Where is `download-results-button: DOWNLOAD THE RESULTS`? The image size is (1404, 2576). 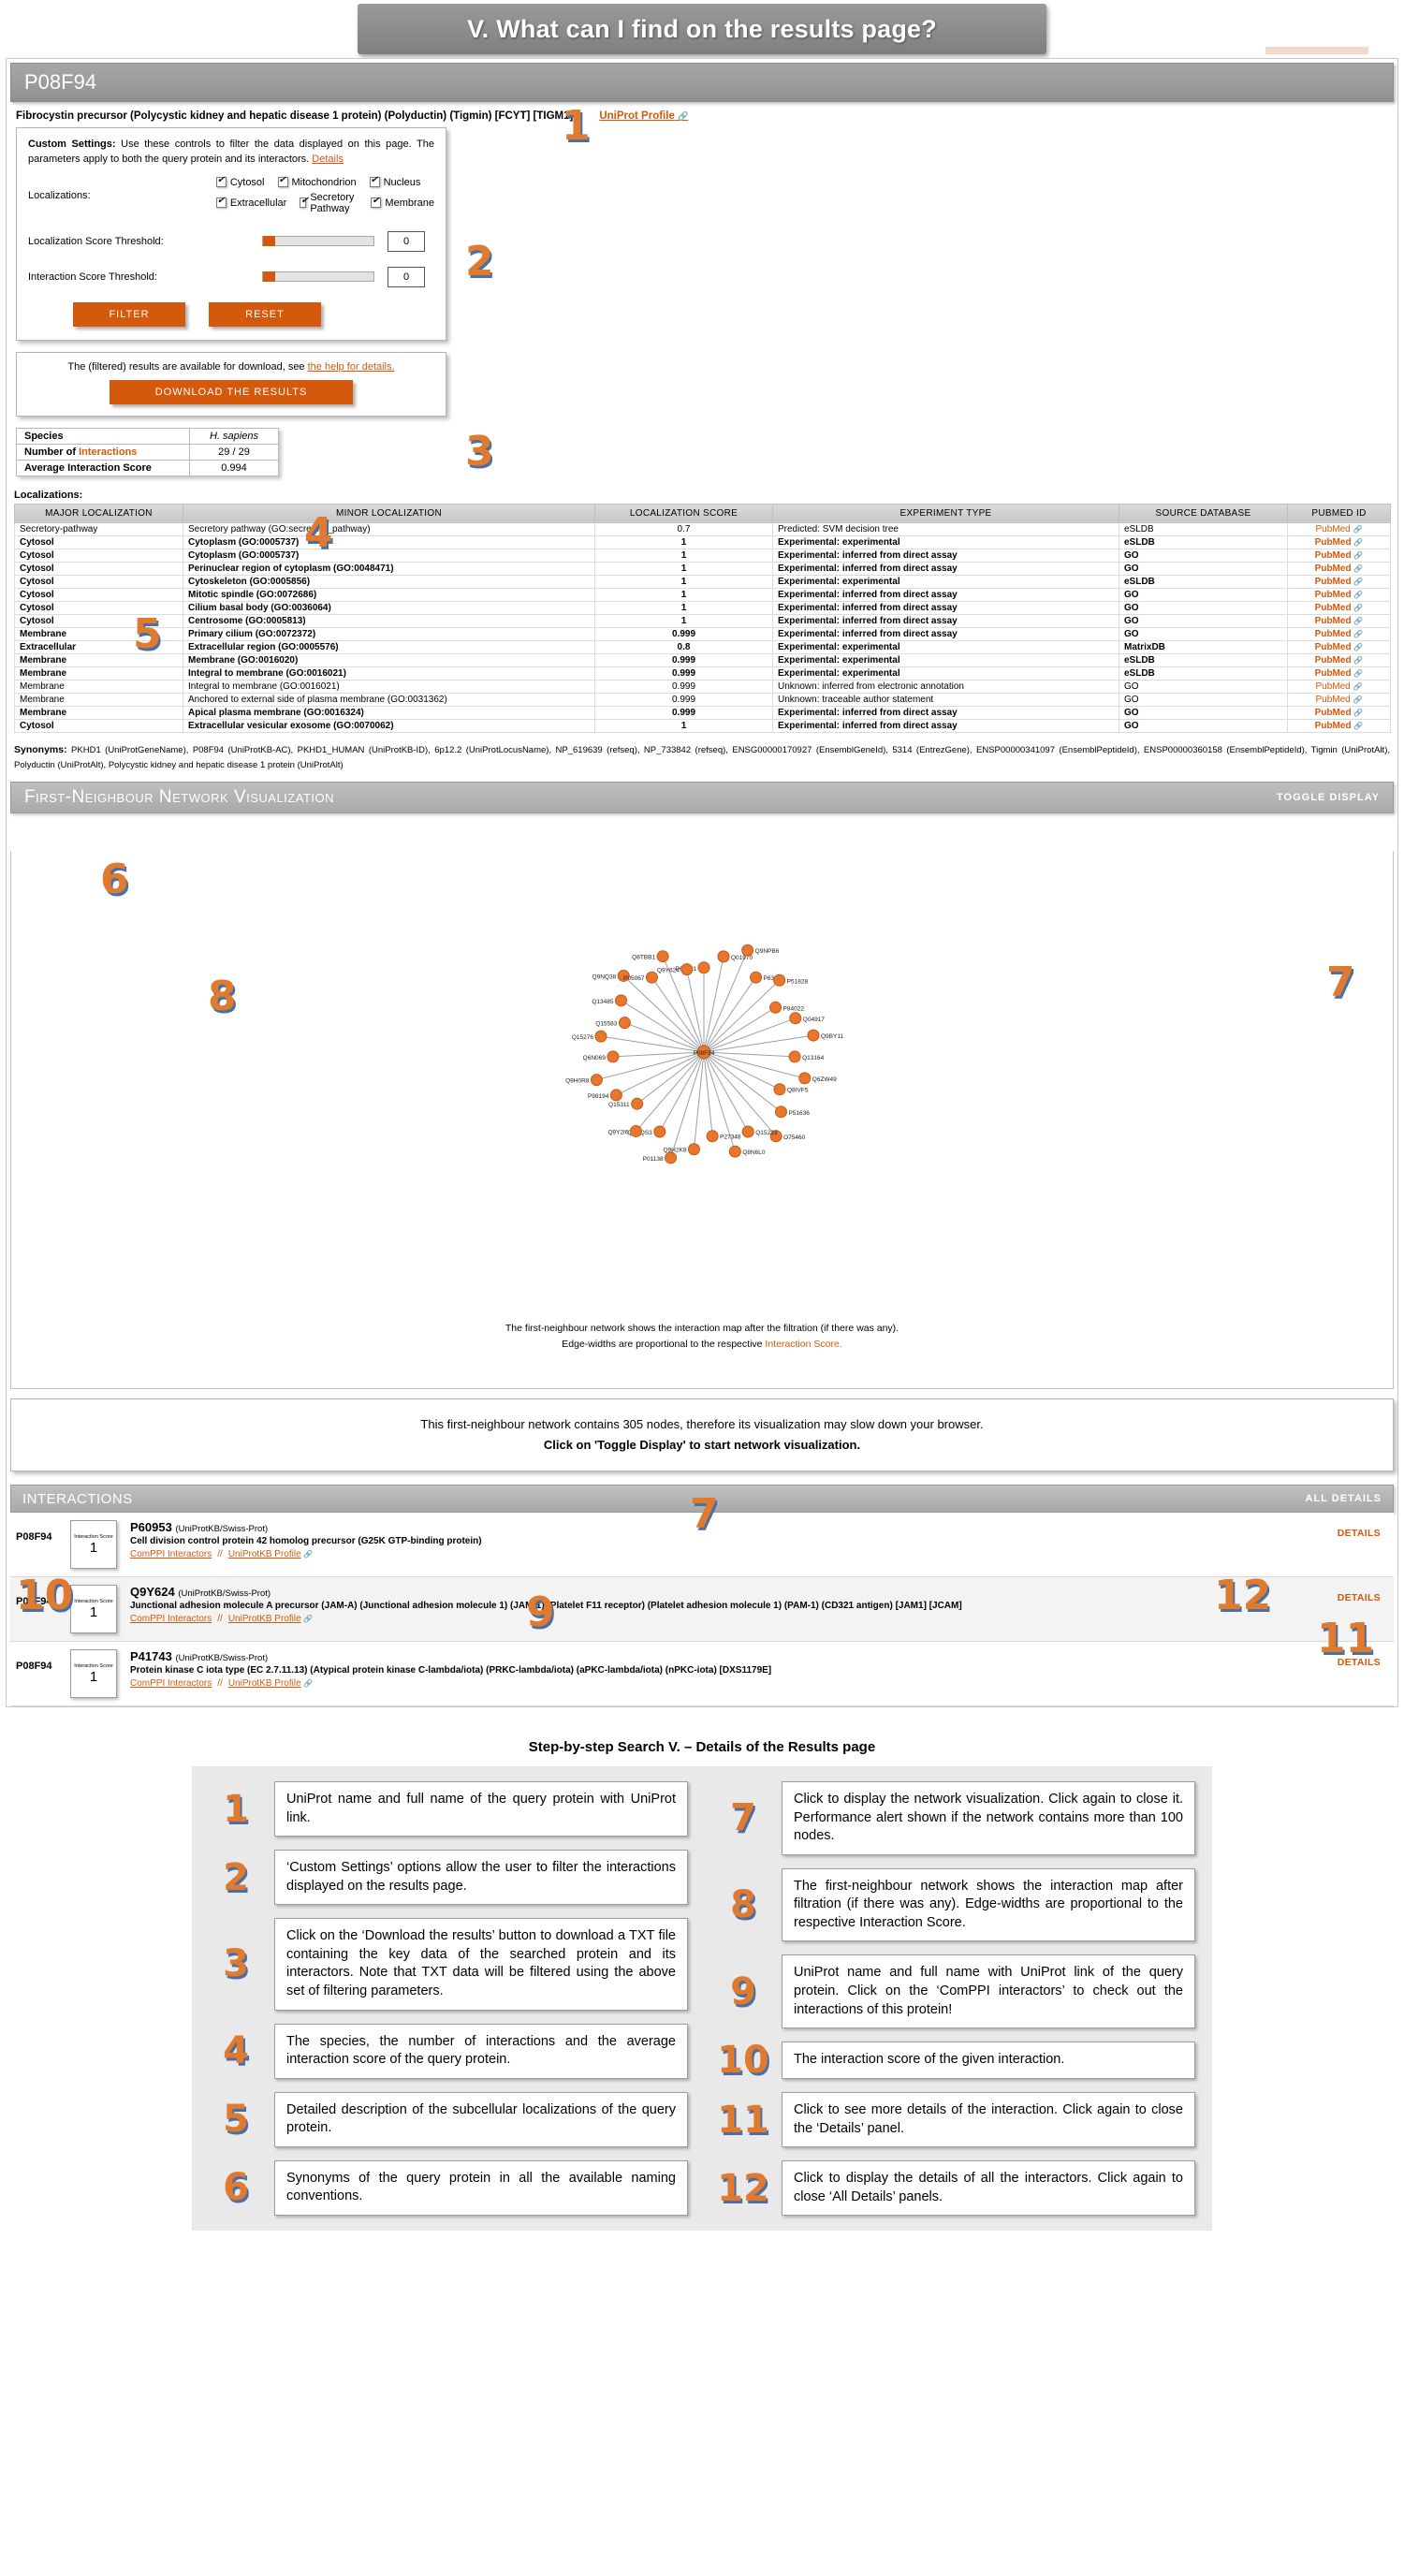 download-results-button: DOWNLOAD THE RESULTS is located at coordinates (231, 391).